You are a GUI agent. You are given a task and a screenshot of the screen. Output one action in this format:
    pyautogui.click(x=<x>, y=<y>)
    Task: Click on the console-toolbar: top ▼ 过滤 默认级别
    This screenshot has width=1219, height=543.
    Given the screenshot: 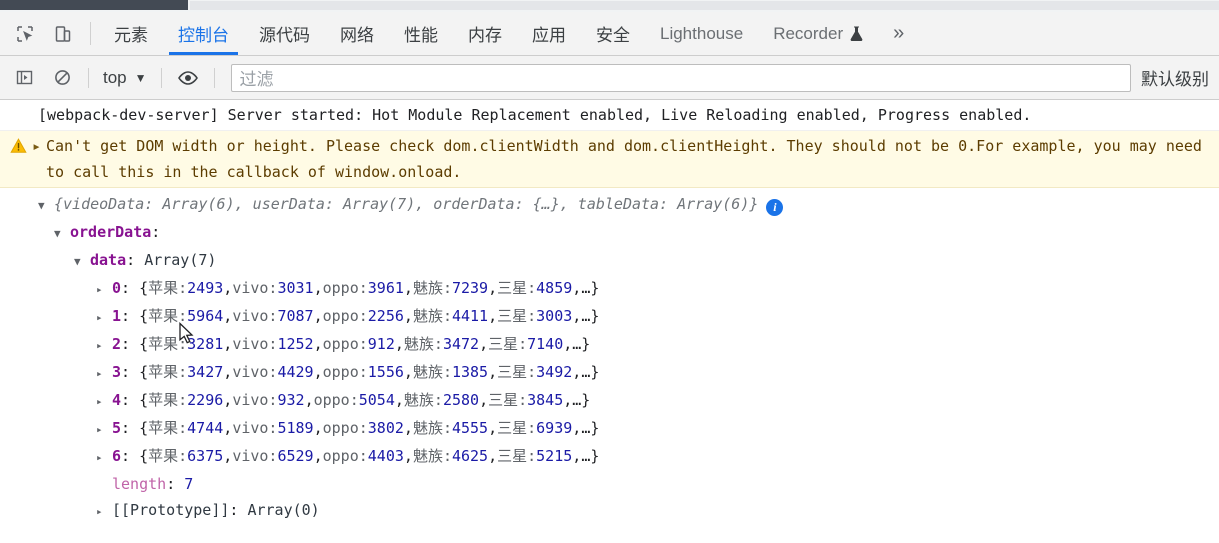 What is the action you would take?
    pyautogui.click(x=609, y=78)
    